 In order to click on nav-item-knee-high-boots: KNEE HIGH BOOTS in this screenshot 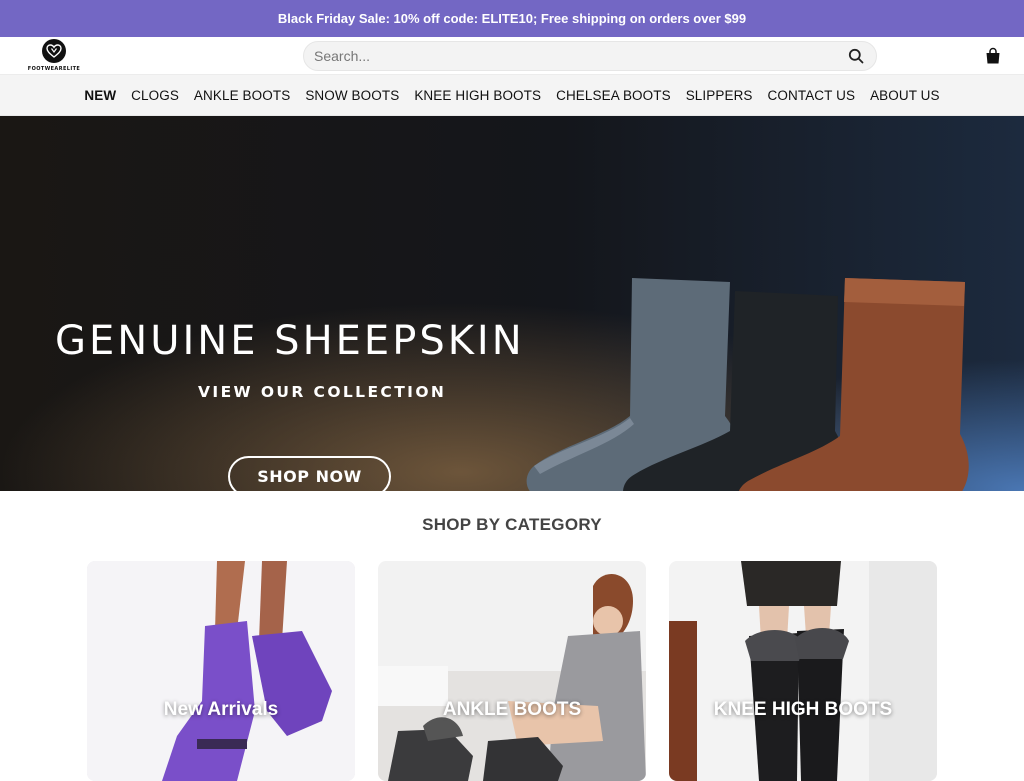, I will do `click(478, 95)`.